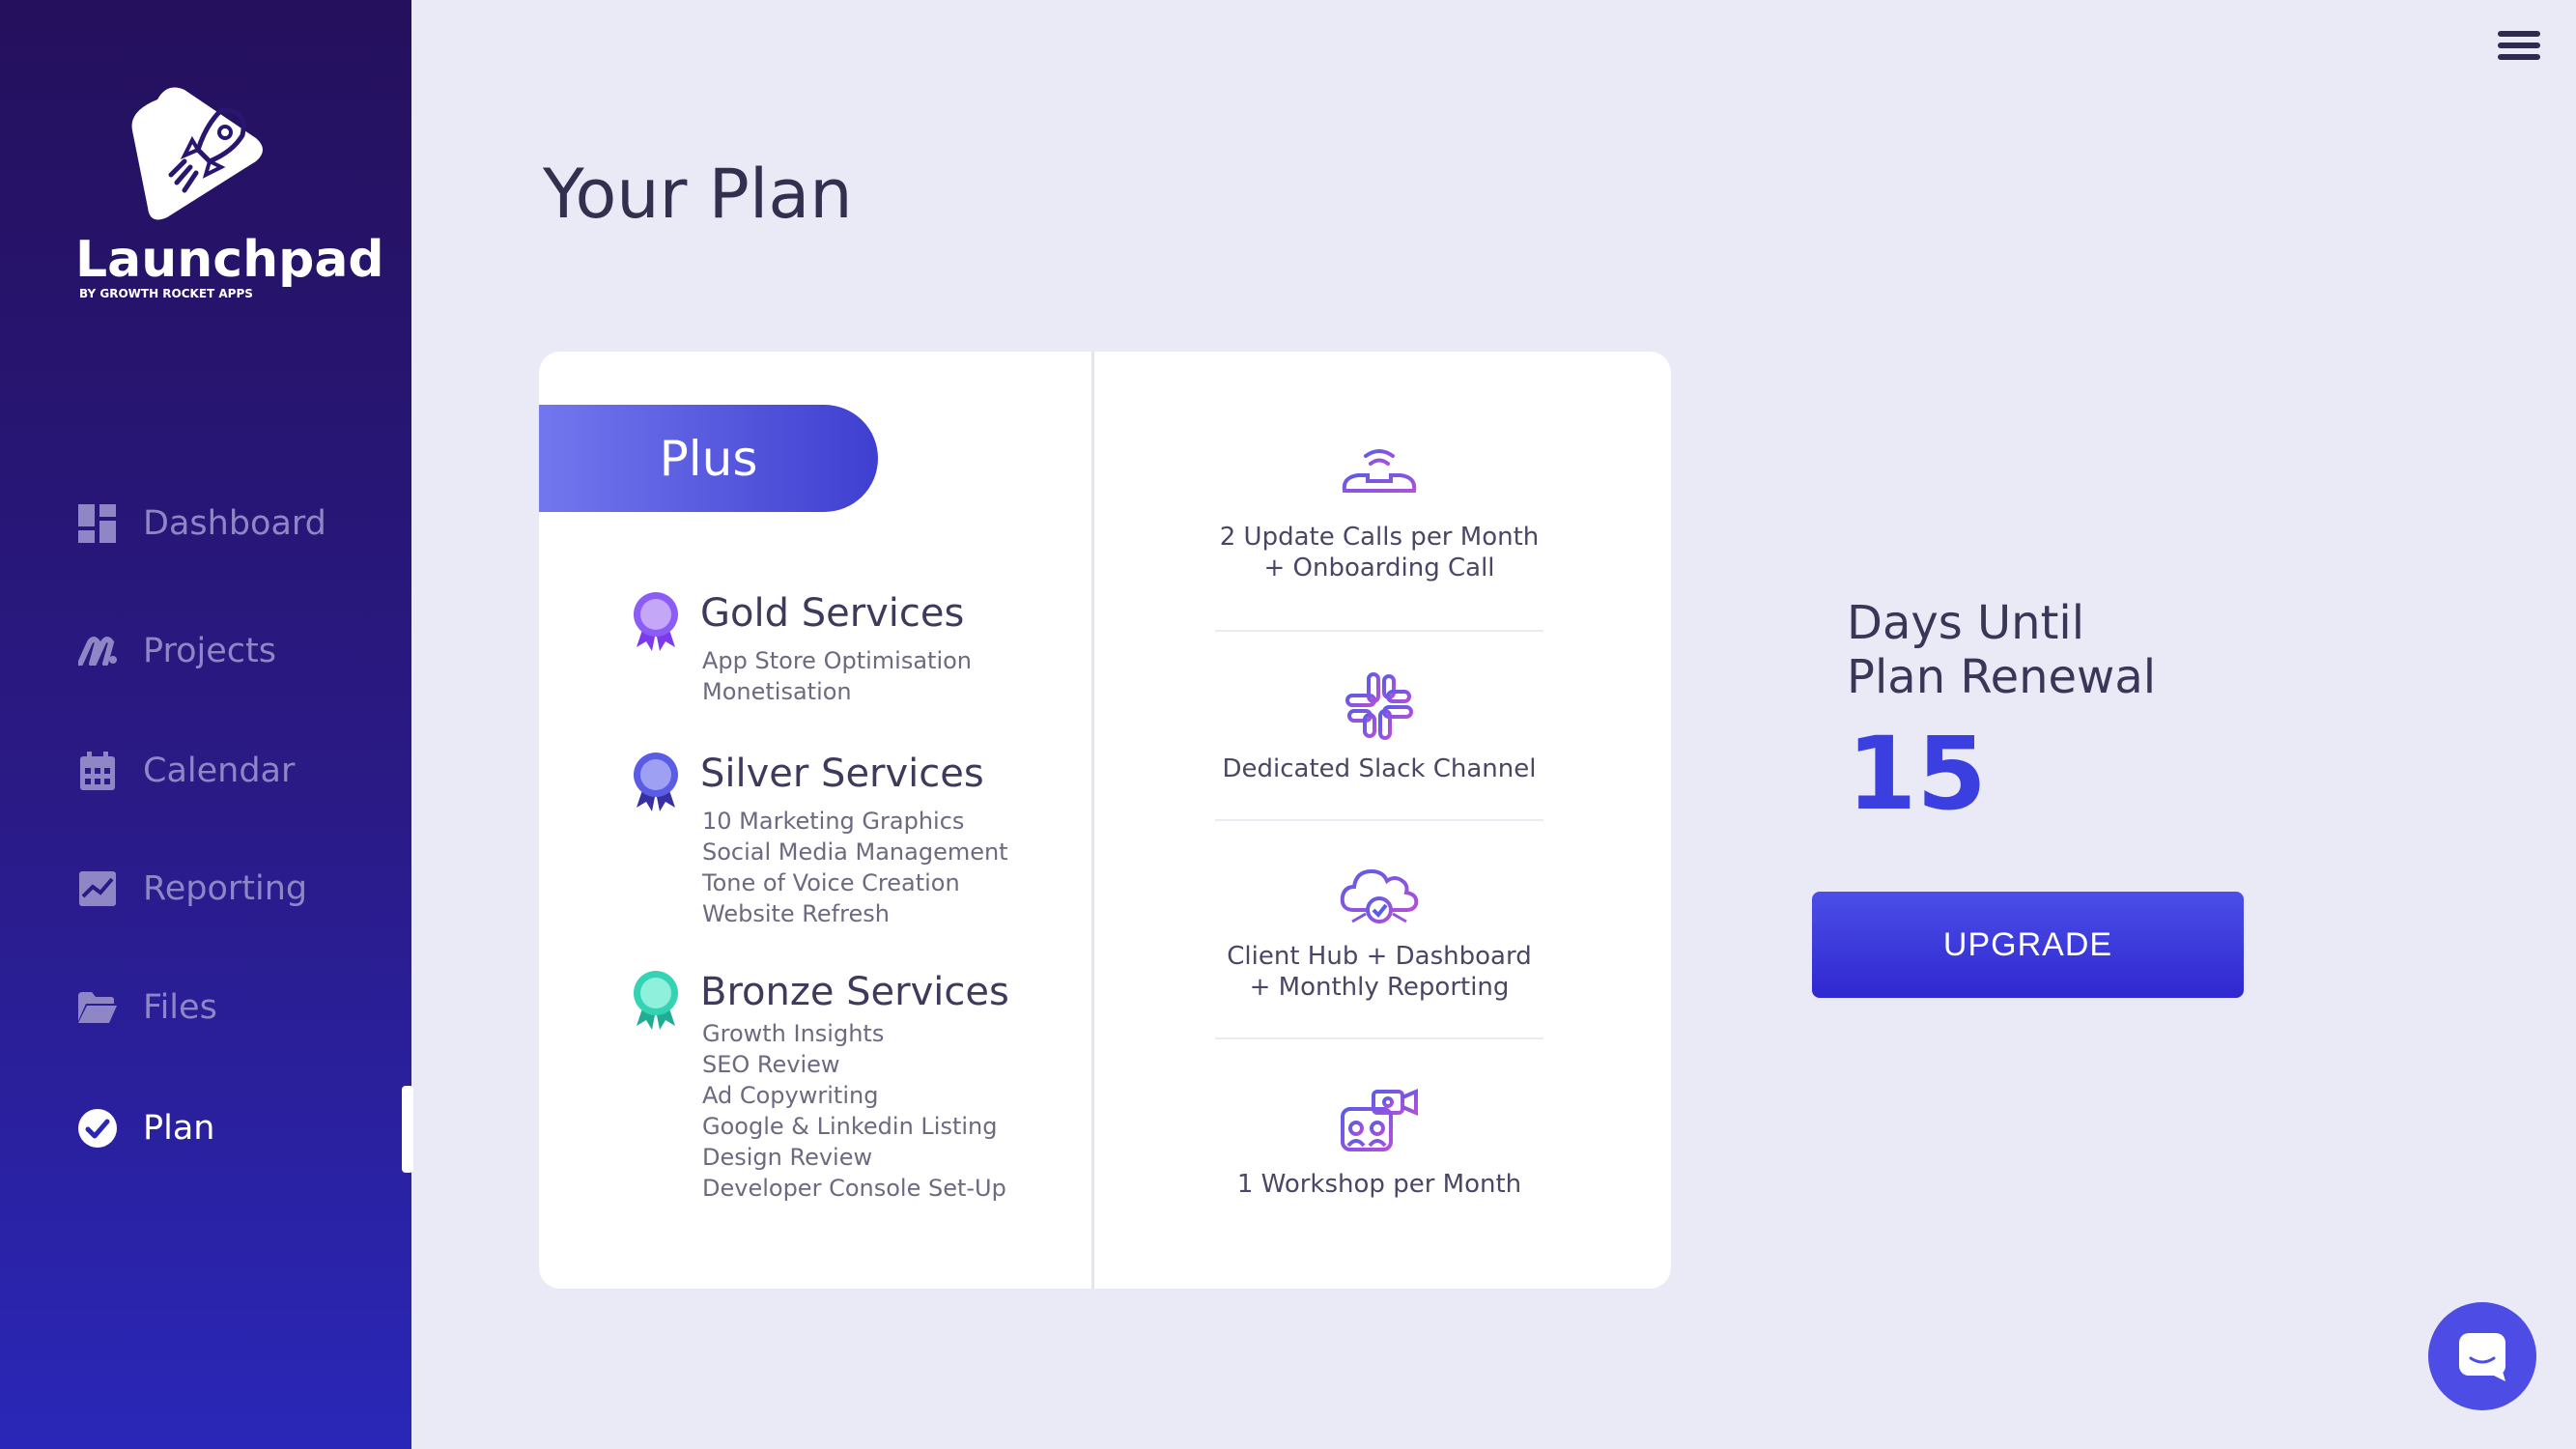 This screenshot has height=1449, width=2576. Describe the element at coordinates (1379, 537) in the screenshot. I see `feature-text: 2 Update Calls per Month` at that location.